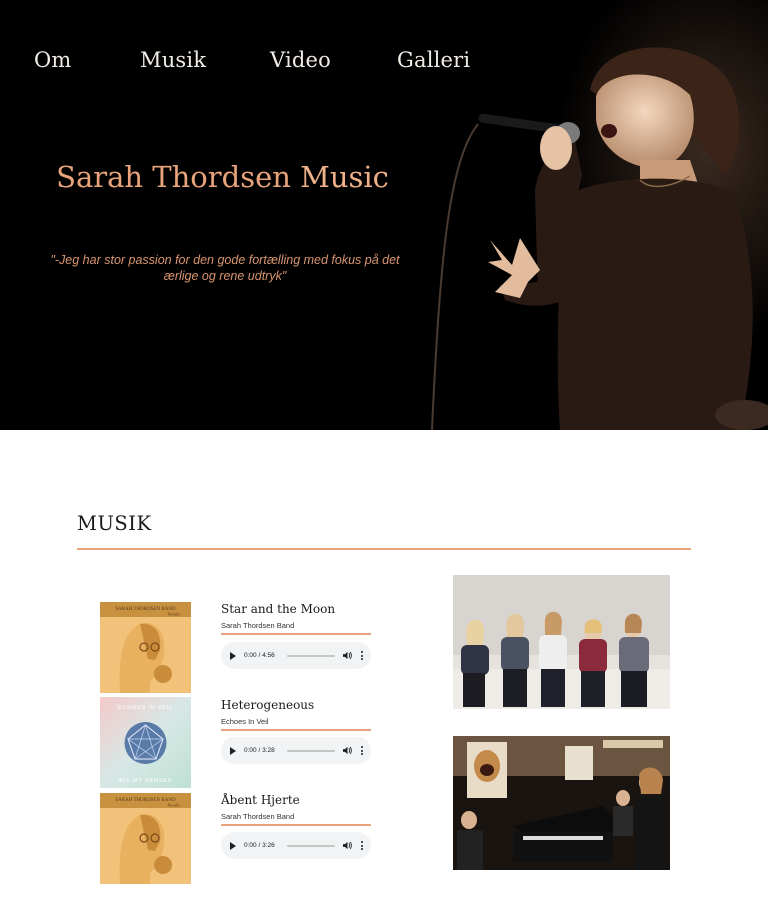  I want to click on section-title: MUSIK, so click(114, 523).